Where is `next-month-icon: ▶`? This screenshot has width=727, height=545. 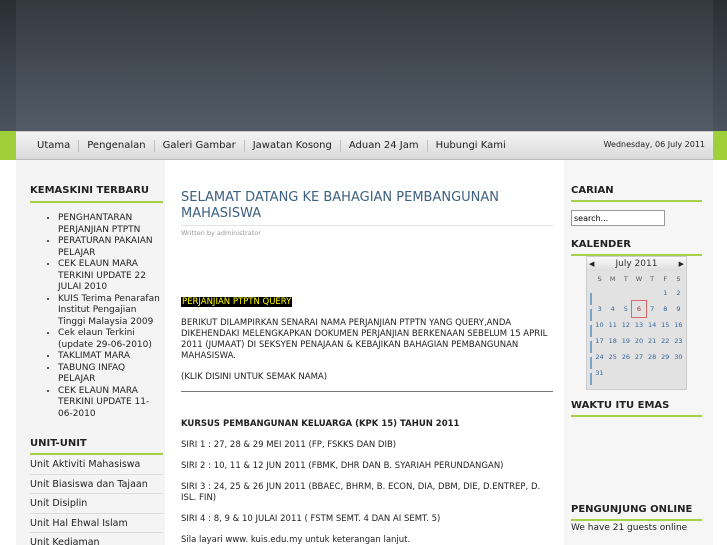 next-month-icon: ▶ is located at coordinates (681, 264).